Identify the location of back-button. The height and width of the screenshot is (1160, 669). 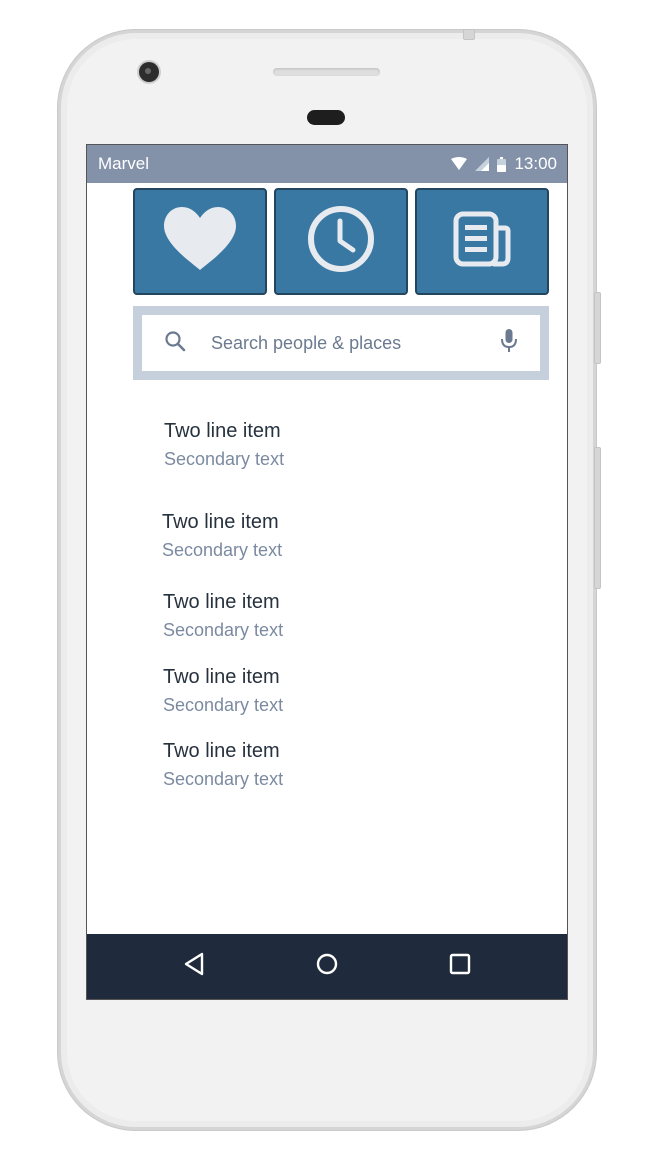
(194, 967).